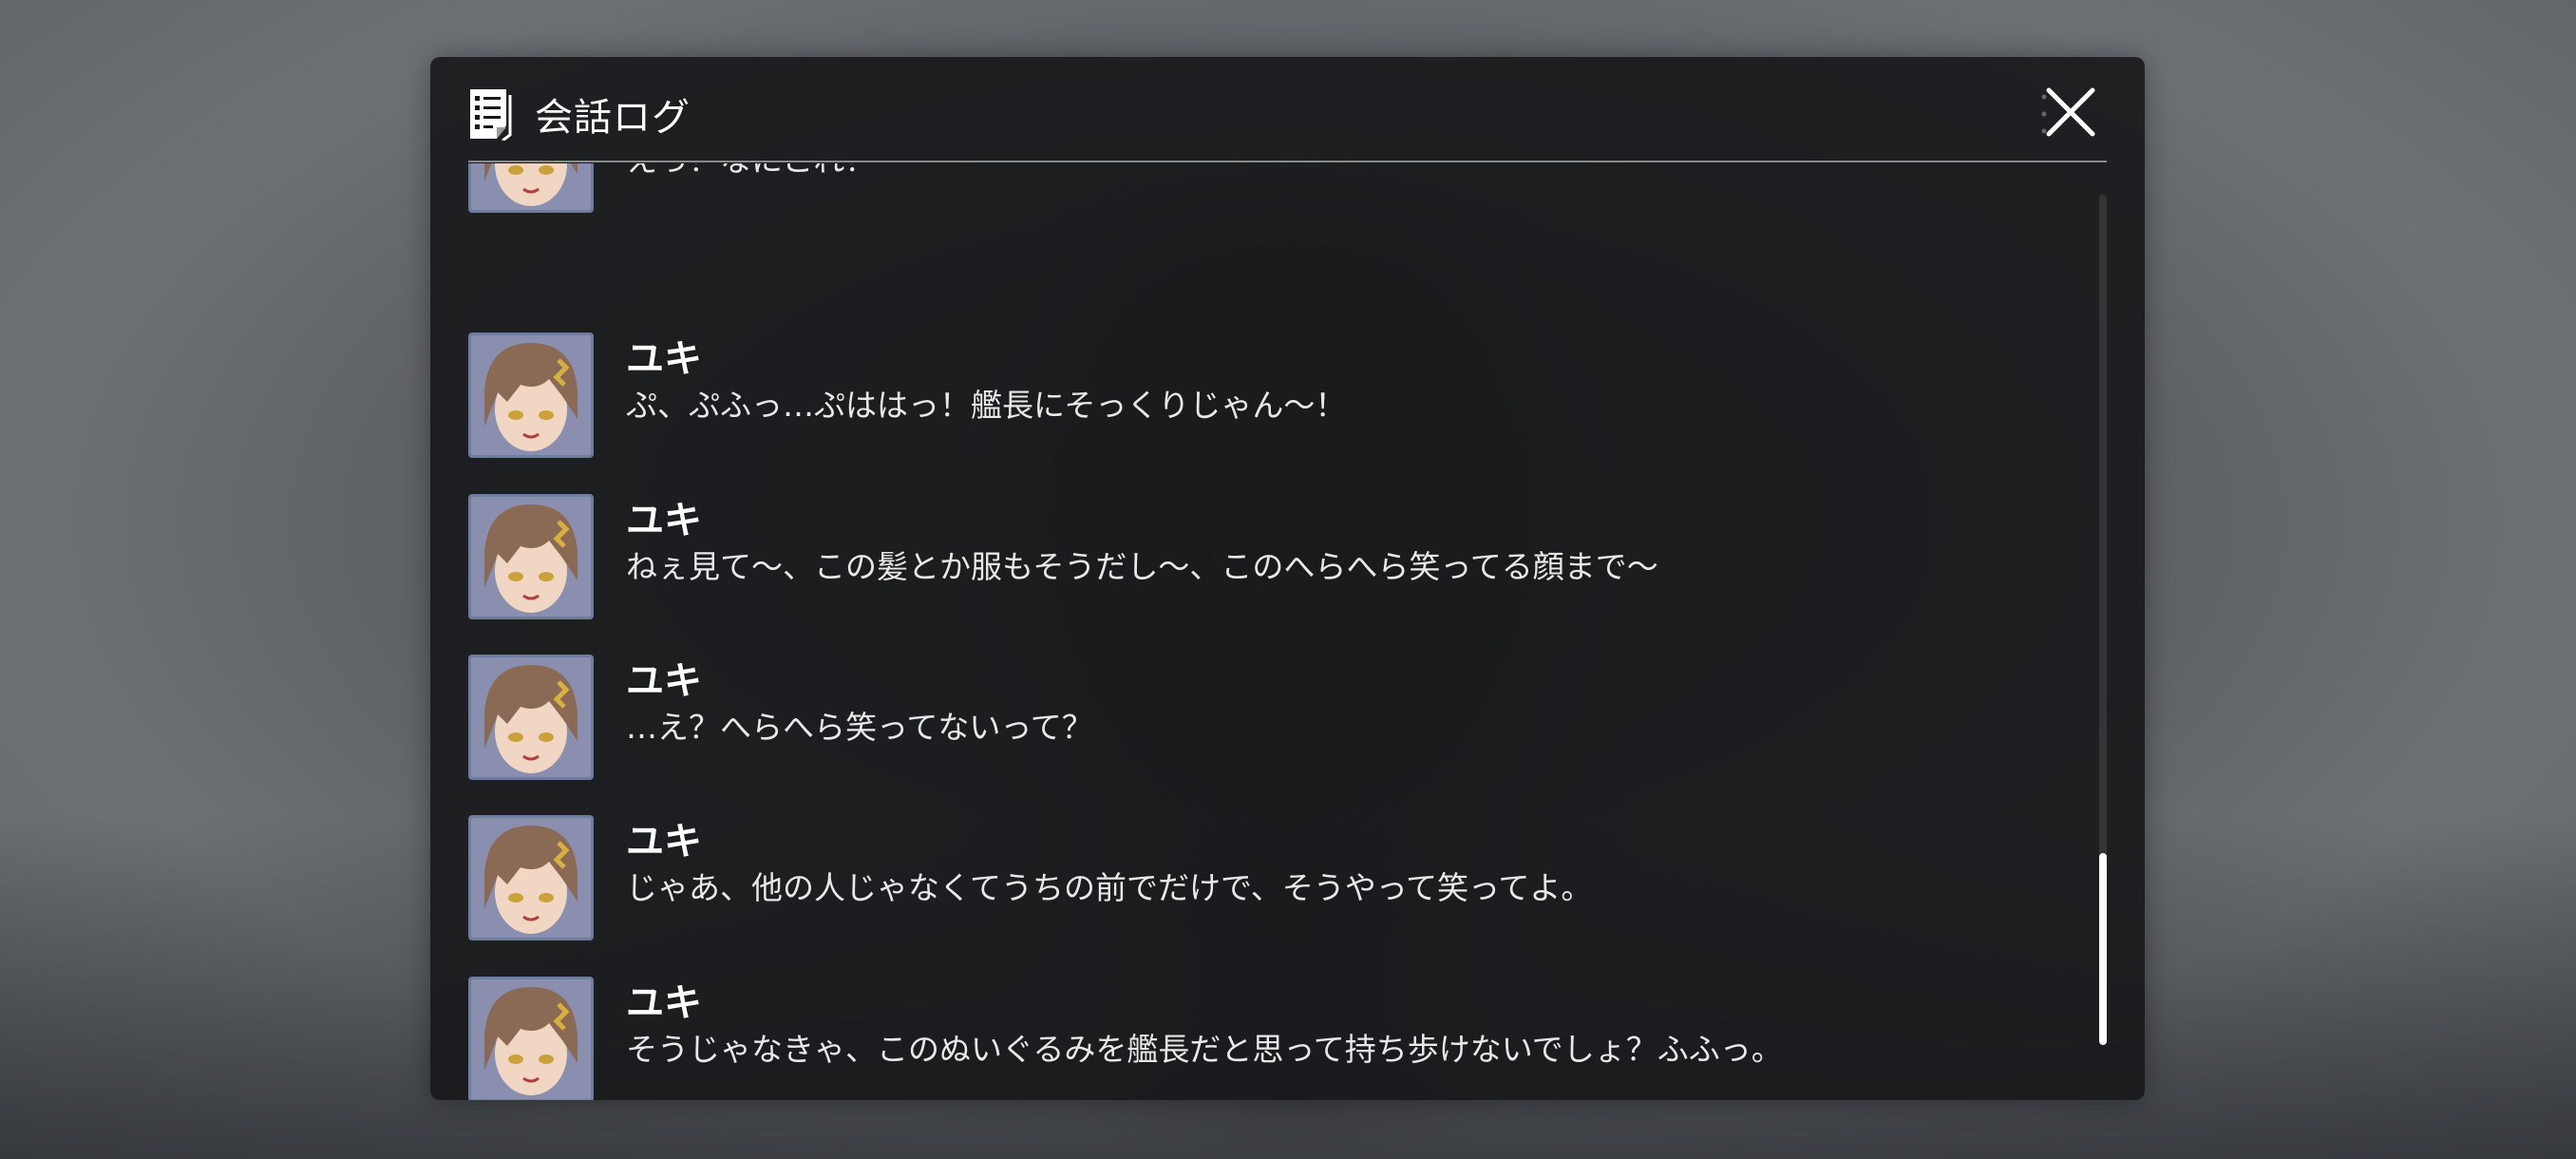 The width and height of the screenshot is (2576, 1159). I want to click on dialogue-line: そうじゃなきゃ、このぬいぐるみを艦長だと思って持ち歩けないでしょ？ふふっ。, so click(1204, 1049).